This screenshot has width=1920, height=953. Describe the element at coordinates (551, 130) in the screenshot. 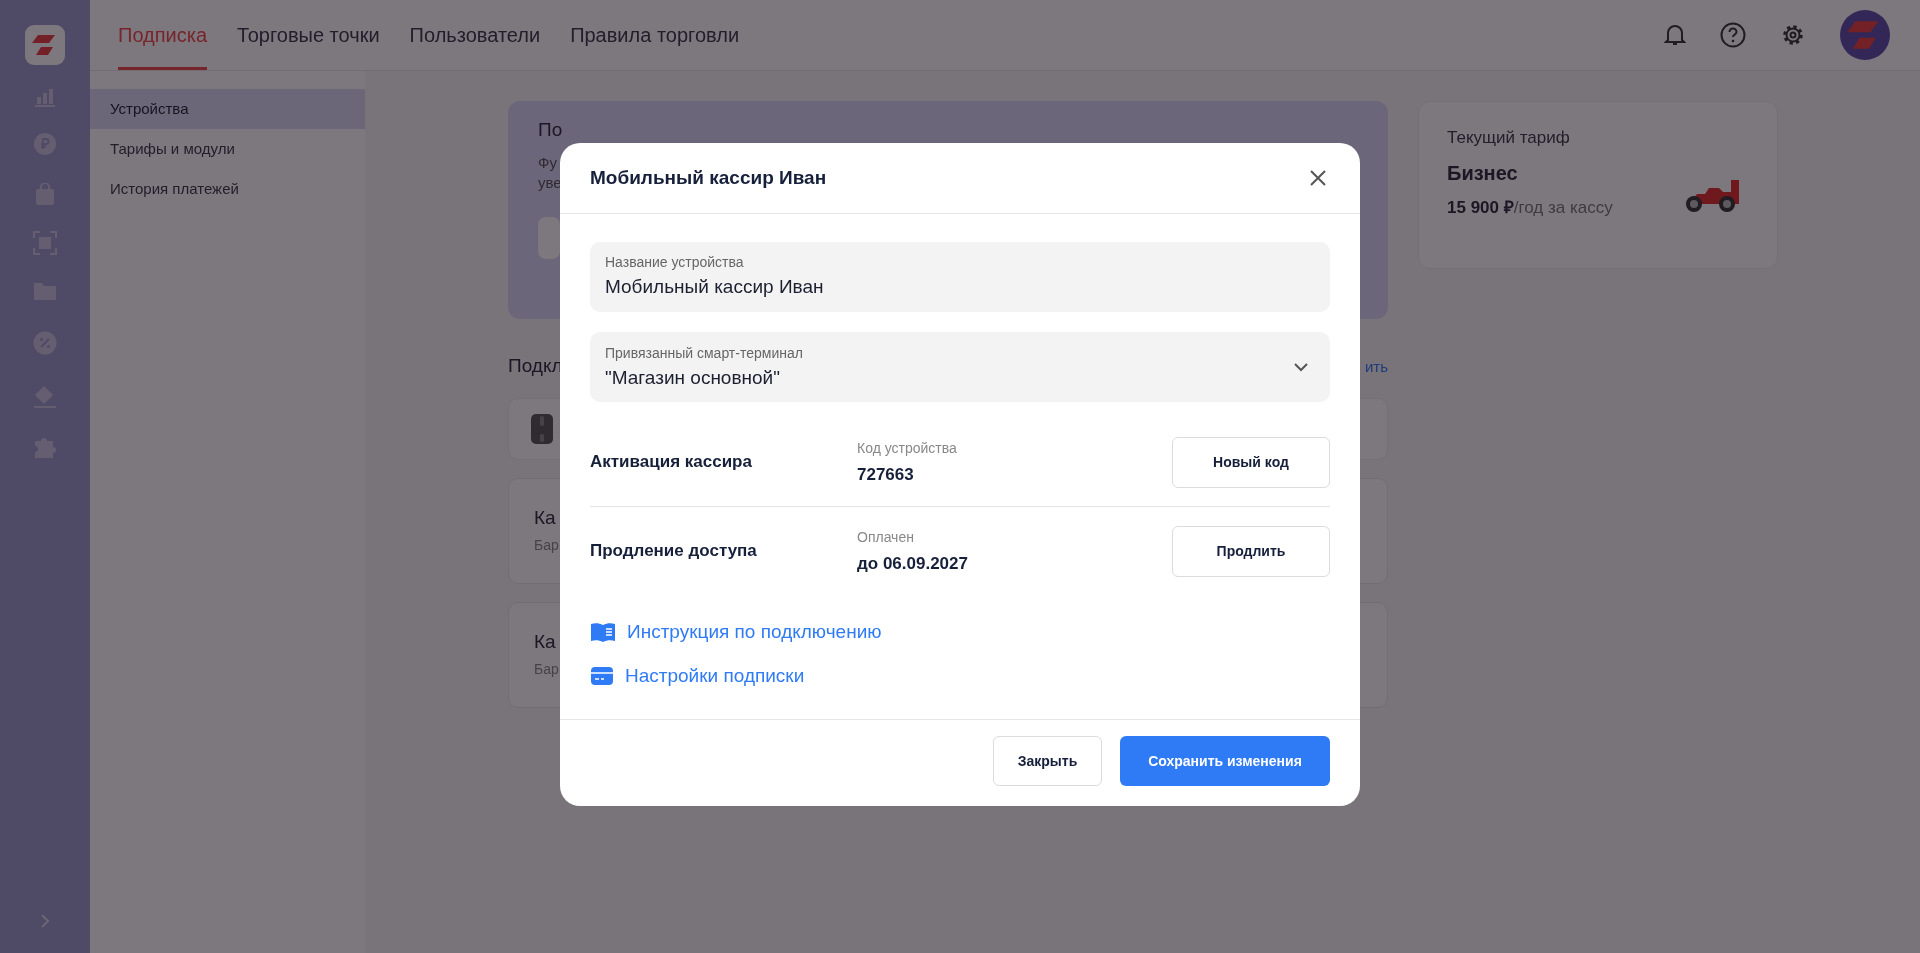

I see `promo-title: По` at that location.